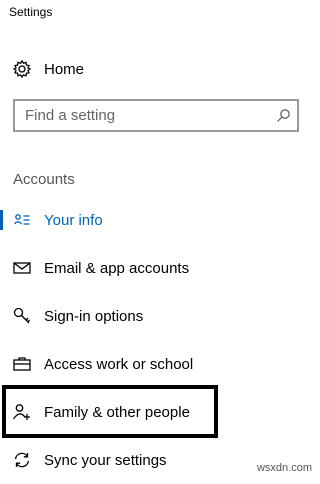 The height and width of the screenshot is (484, 320). I want to click on watermark: wsxdn.com, so click(284, 468).